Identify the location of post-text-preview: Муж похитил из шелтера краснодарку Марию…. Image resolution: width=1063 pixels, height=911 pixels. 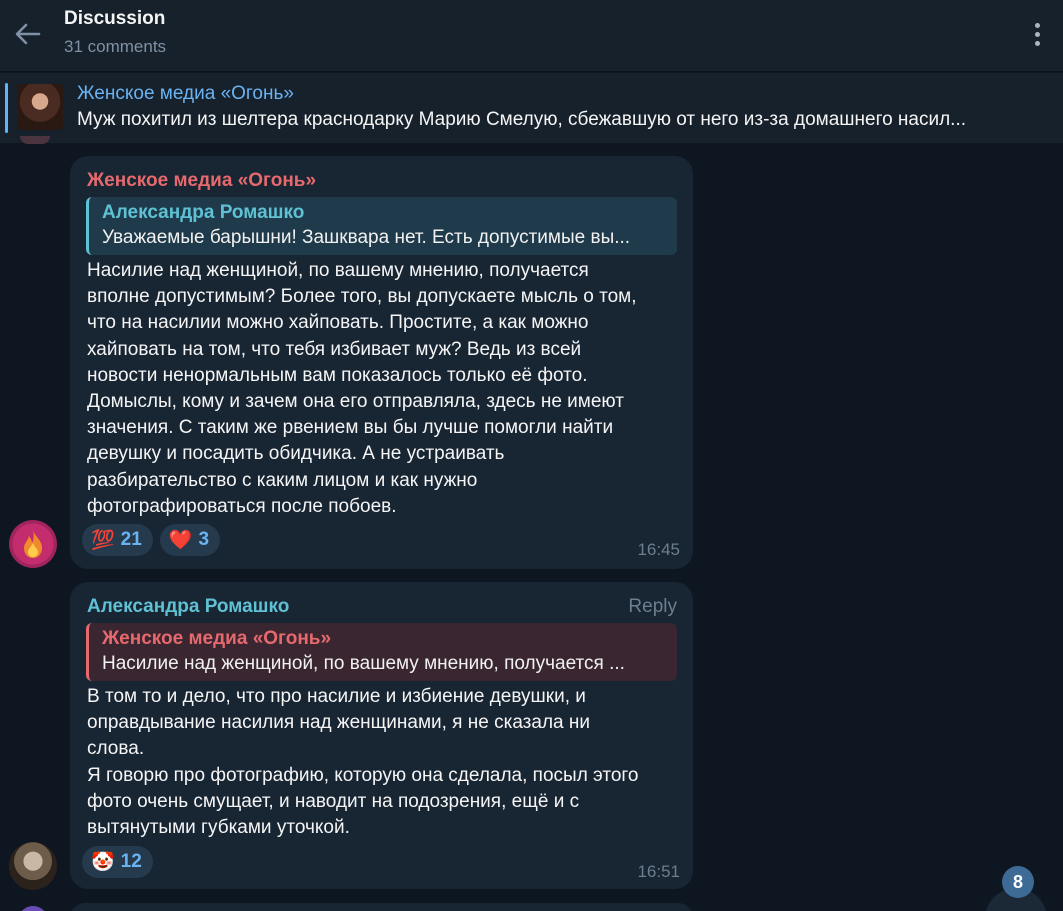
(522, 119).